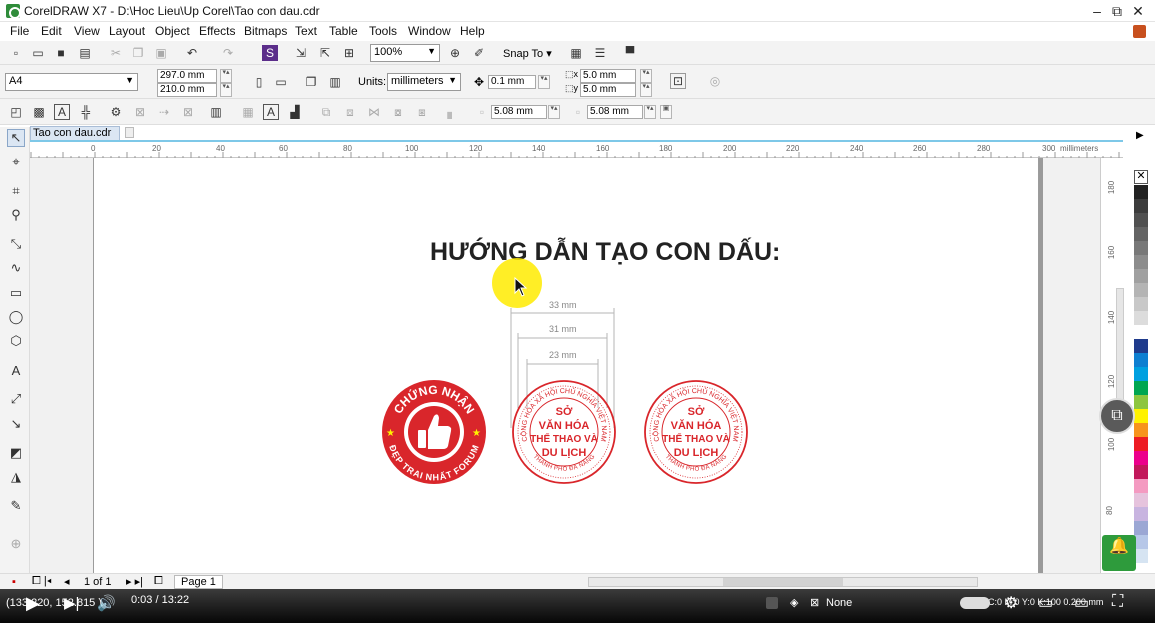 The image size is (1155, 623). What do you see at coordinates (75, 133) in the screenshot?
I see `document-tab: Tao con dau.cdr` at bounding box center [75, 133].